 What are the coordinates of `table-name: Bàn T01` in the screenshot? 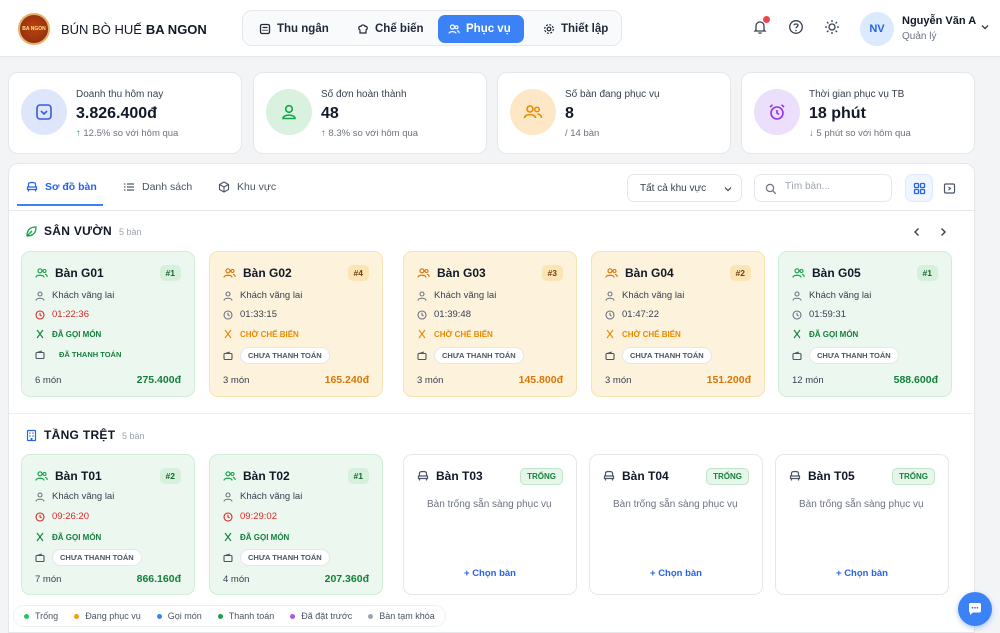 It's located at (78, 476).